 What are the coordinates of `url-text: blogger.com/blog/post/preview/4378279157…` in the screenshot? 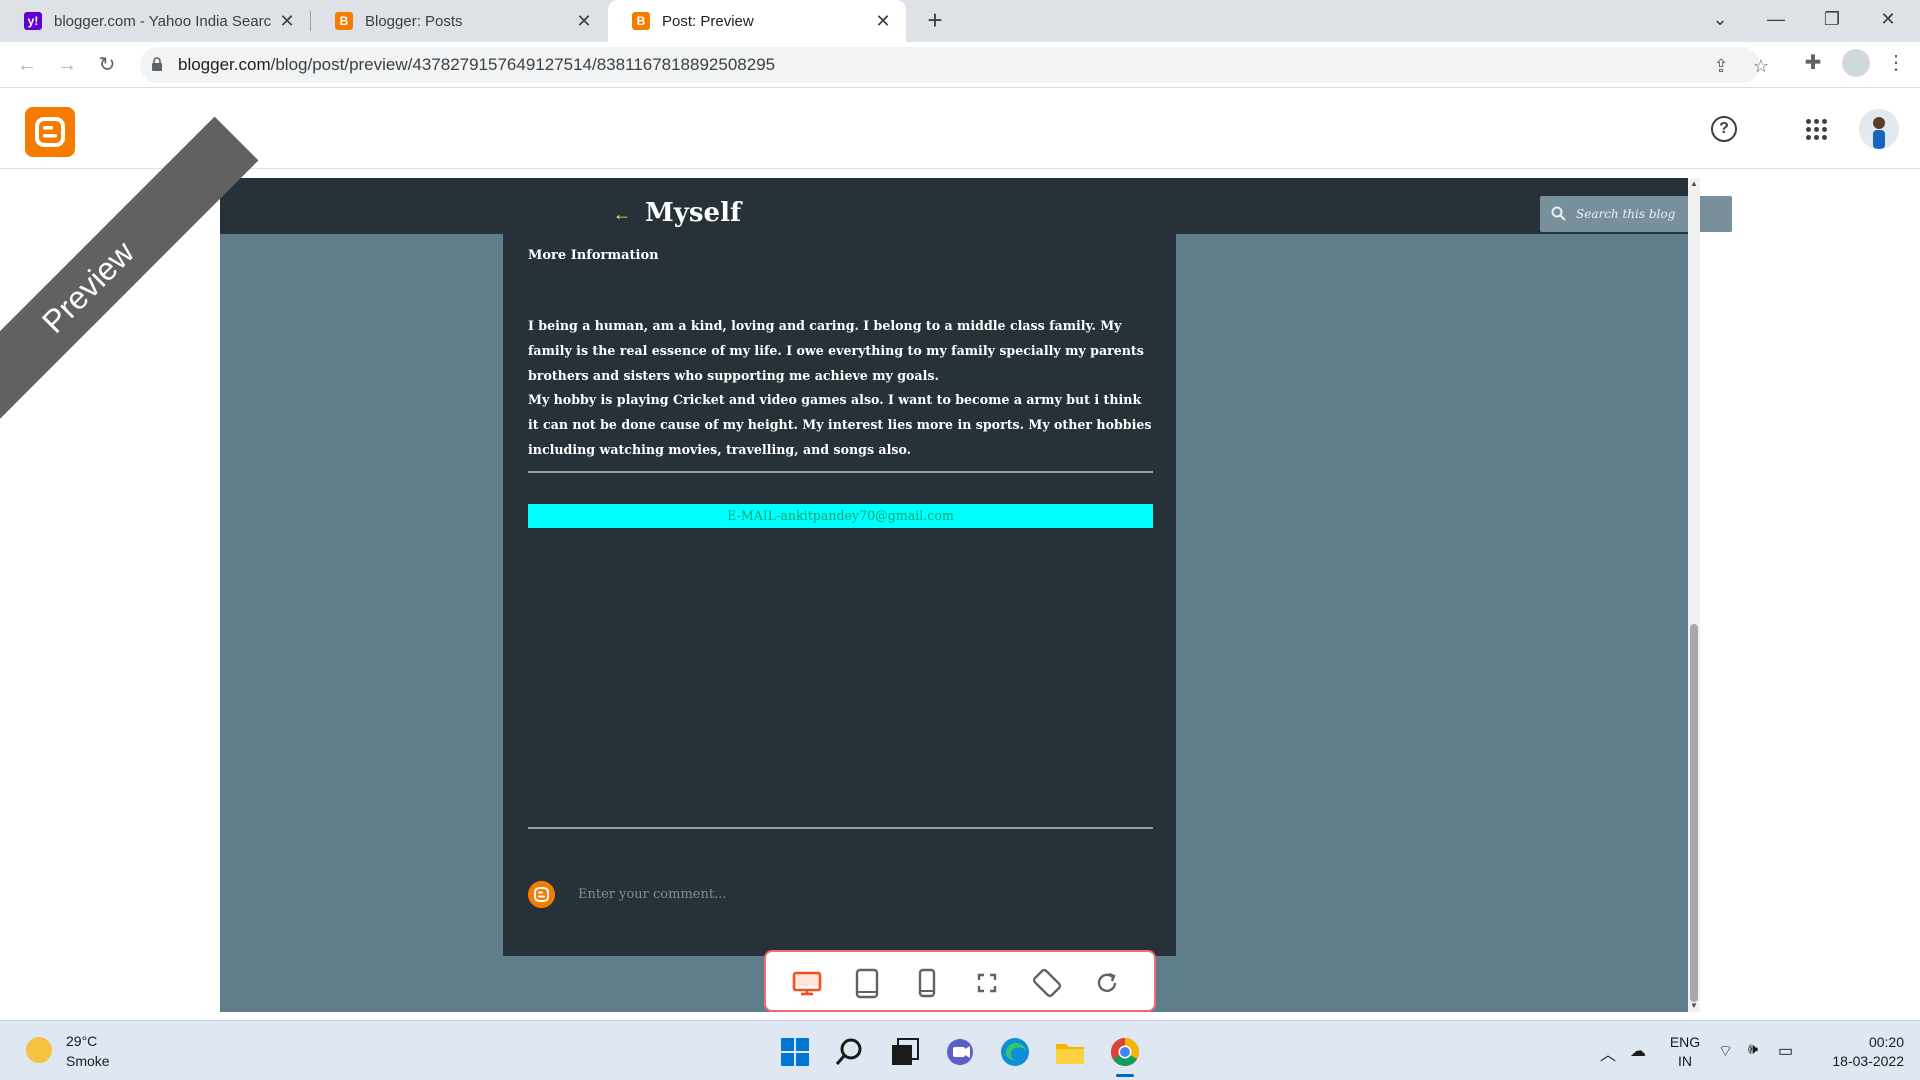 It's located at (476, 65).